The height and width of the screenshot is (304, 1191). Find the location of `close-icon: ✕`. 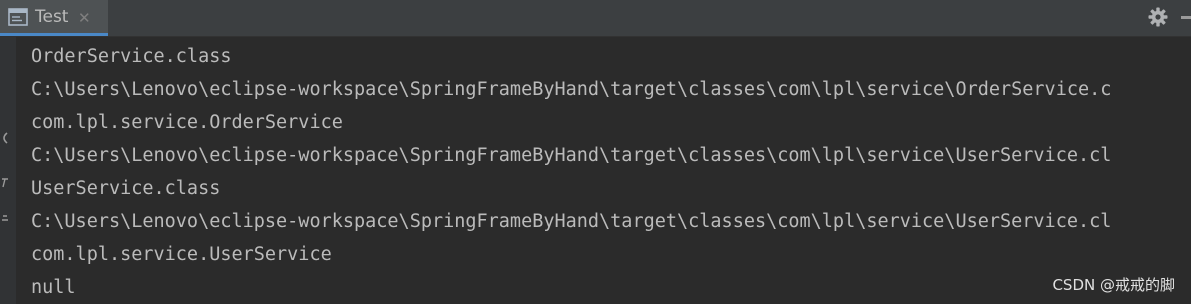

close-icon: ✕ is located at coordinates (84, 18).